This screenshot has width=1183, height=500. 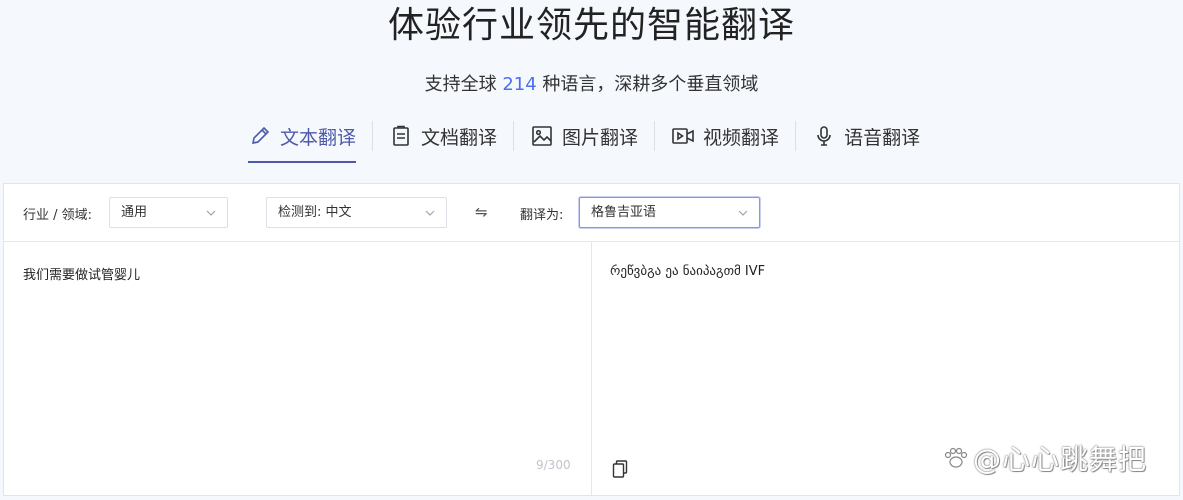 What do you see at coordinates (600, 137) in the screenshot?
I see `tab-label: 图片翻译` at bounding box center [600, 137].